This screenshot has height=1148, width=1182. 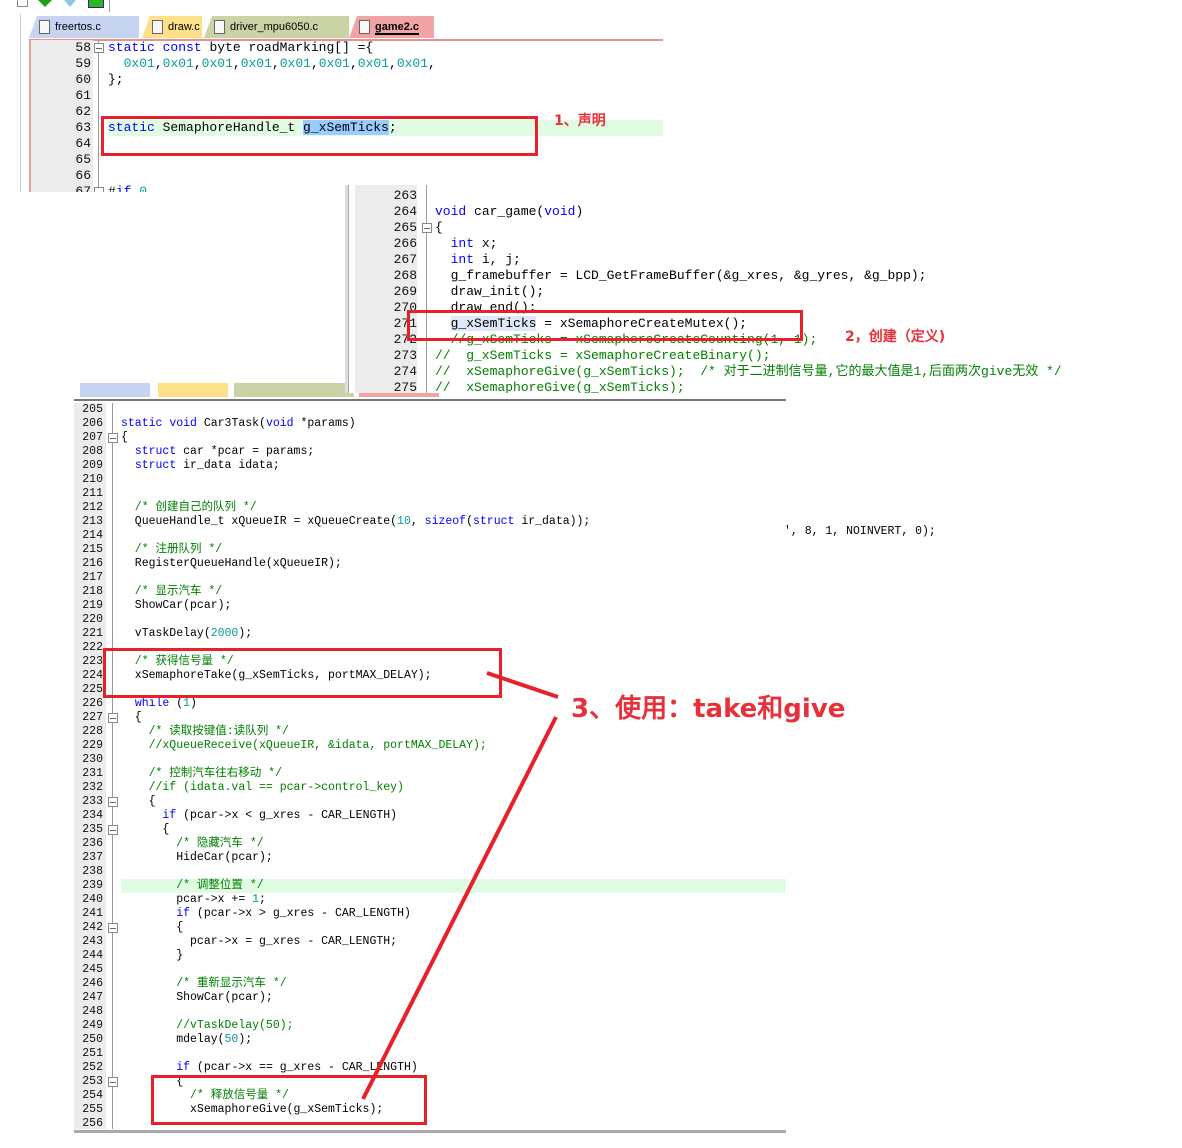 What do you see at coordinates (459, 908) in the screenshot?
I see `arrow-to-give` at bounding box center [459, 908].